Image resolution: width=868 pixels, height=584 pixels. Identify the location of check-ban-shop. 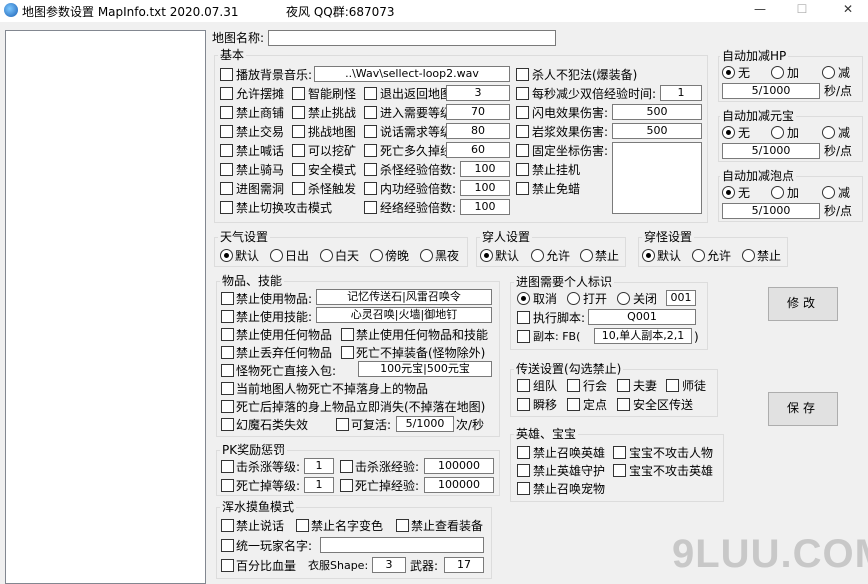
(226, 112).